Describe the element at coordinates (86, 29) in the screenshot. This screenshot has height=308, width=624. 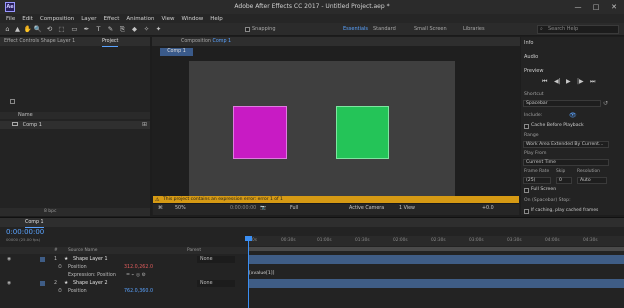
I see `pen-tool-icon: ✒` at that location.